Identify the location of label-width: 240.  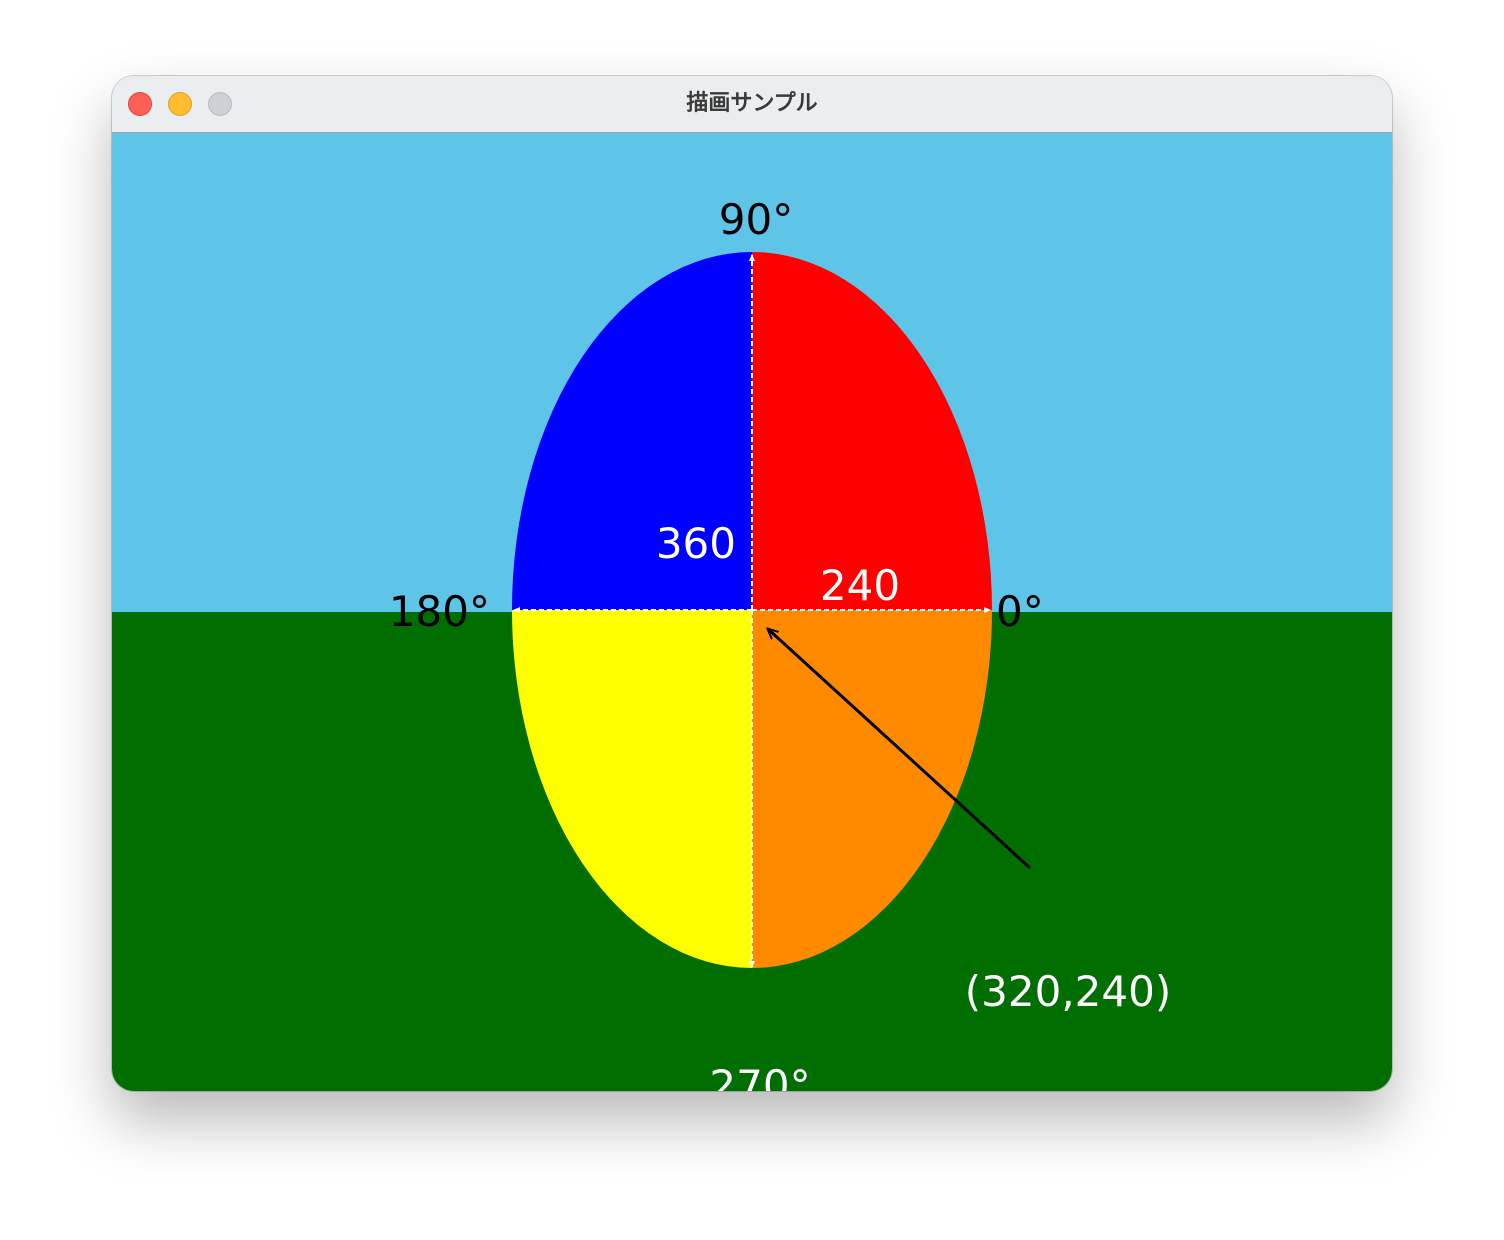
(860, 585).